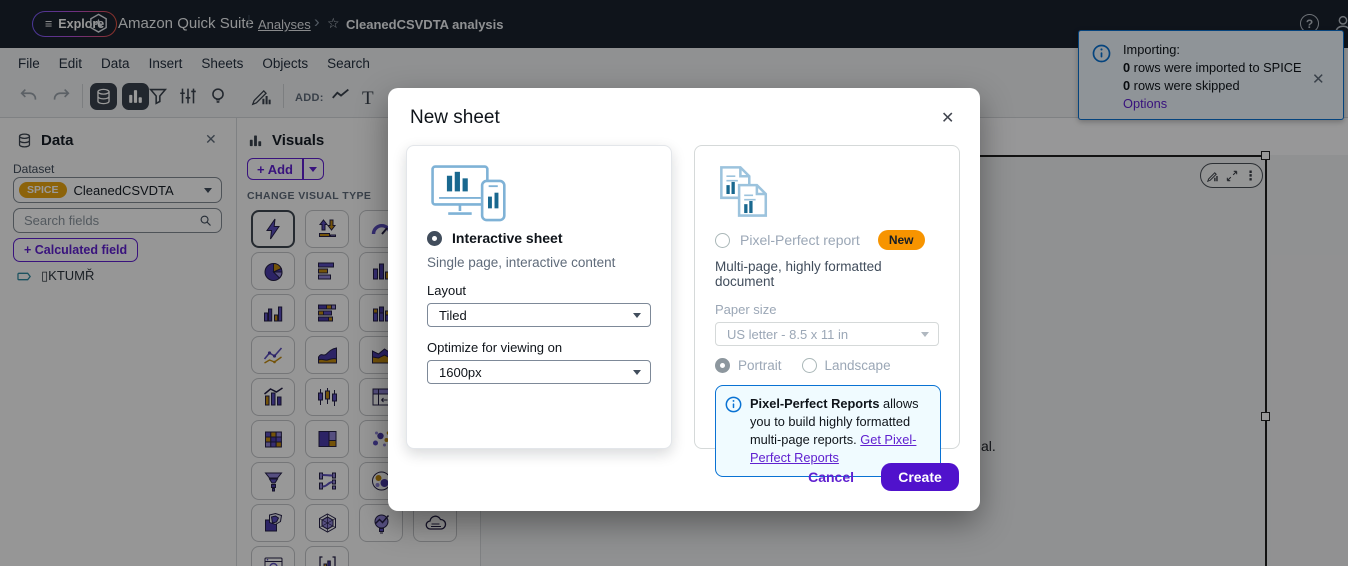 The image size is (1348, 566). I want to click on orientation-options: Portrait Landscape, so click(827, 365).